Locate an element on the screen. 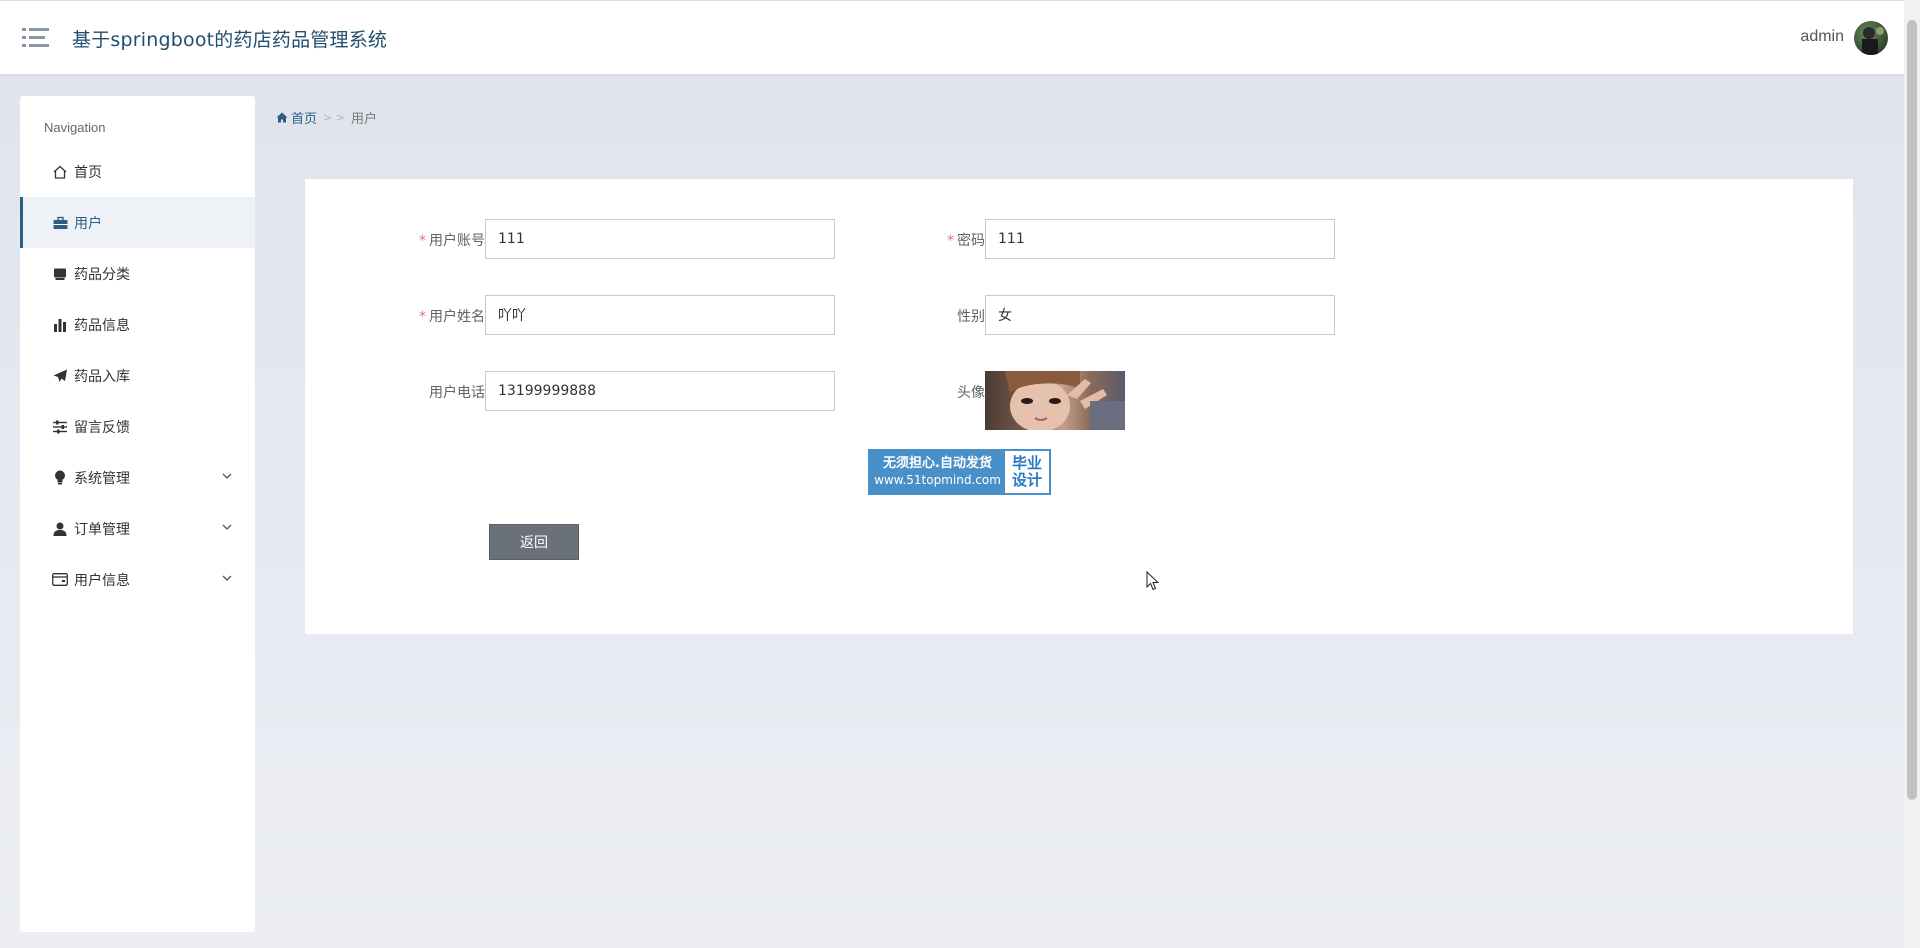 The width and height of the screenshot is (1920, 948). sidebar-item-drug-category: 药品分类 is located at coordinates (137, 273).